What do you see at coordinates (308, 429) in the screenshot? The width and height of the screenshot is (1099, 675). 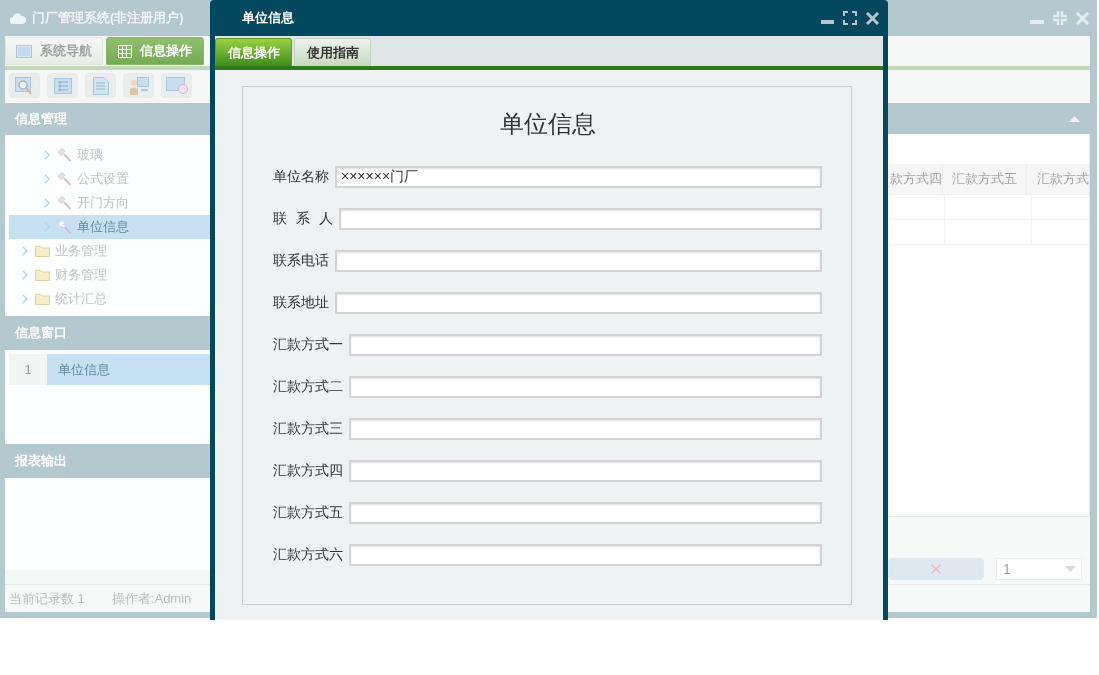 I see `field-label: 汇款方式三` at bounding box center [308, 429].